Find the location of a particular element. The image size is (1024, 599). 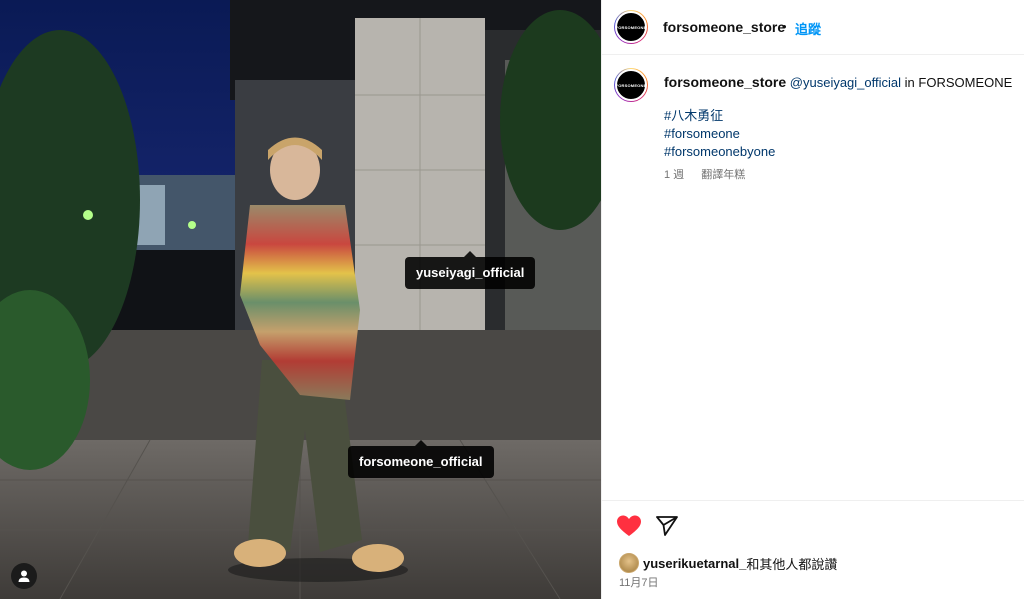

caption-meta: 1 週 翻譯年糕 is located at coordinates (704, 174).